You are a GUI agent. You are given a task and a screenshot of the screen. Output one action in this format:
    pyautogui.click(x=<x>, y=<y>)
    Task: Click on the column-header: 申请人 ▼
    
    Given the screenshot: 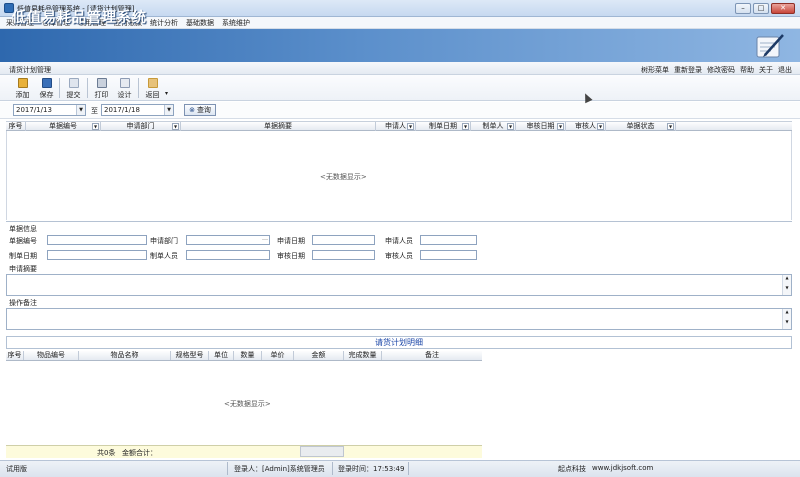 What is the action you would take?
    pyautogui.click(x=396, y=126)
    